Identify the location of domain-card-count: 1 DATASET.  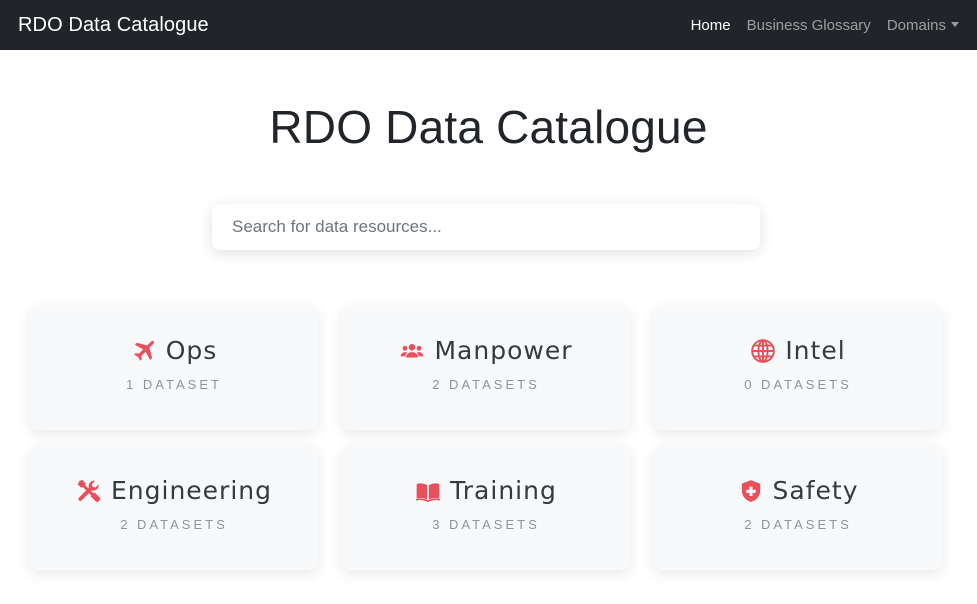
(174, 384).